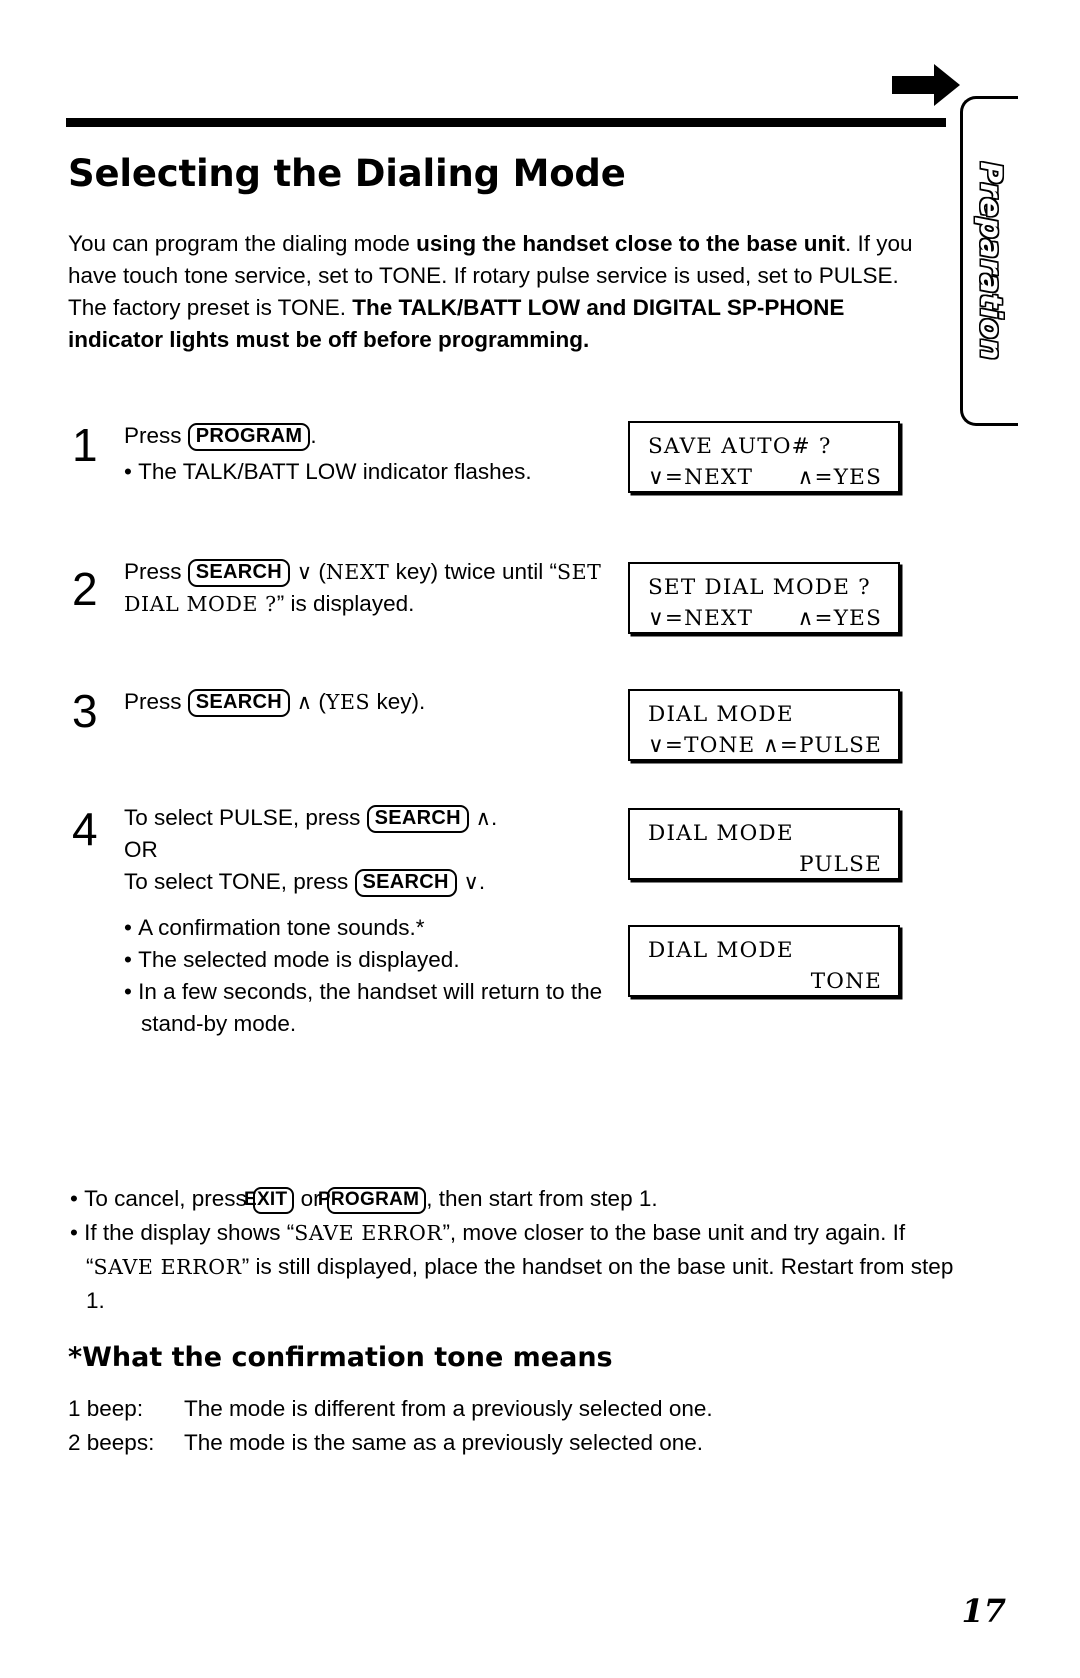 The height and width of the screenshot is (1678, 1080). Describe the element at coordinates (765, 864) in the screenshot. I see `lcd-line-2: PULSE` at that location.